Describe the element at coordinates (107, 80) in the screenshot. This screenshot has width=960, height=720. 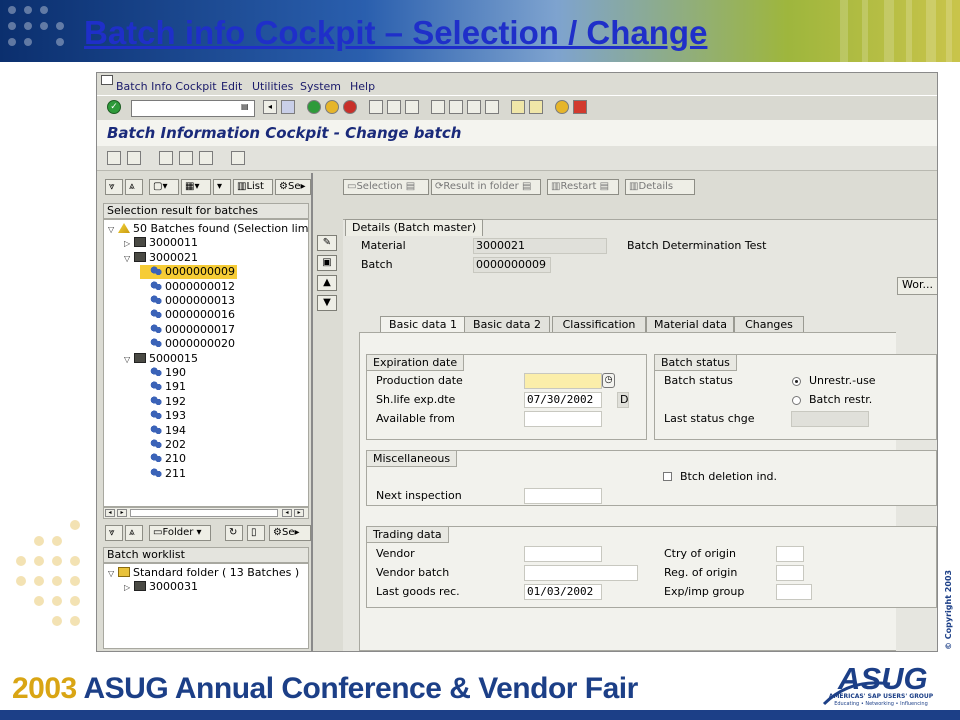
I see `sap-window-icon` at that location.